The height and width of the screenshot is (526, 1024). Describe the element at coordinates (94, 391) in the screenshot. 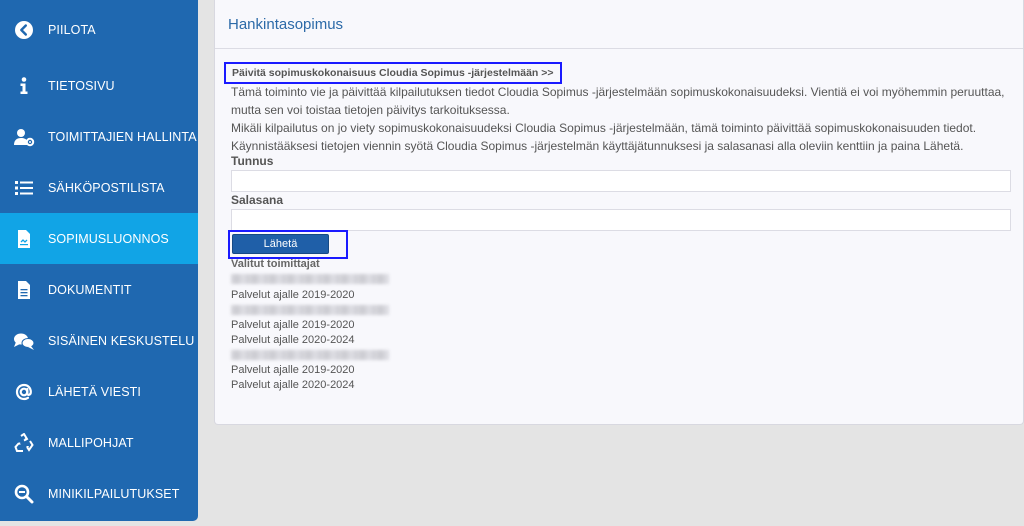

I see `sidebar-item-label: LÄHETÄ VIESTI` at that location.